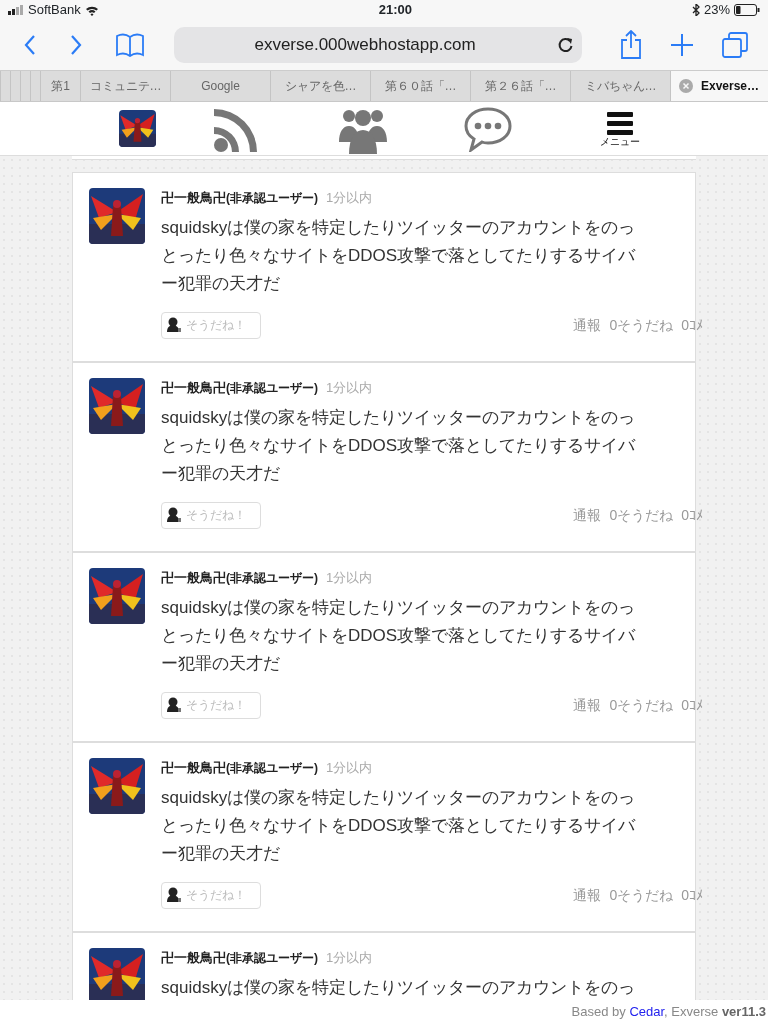  What do you see at coordinates (91, 10) in the screenshot?
I see `wifi-icon` at bounding box center [91, 10].